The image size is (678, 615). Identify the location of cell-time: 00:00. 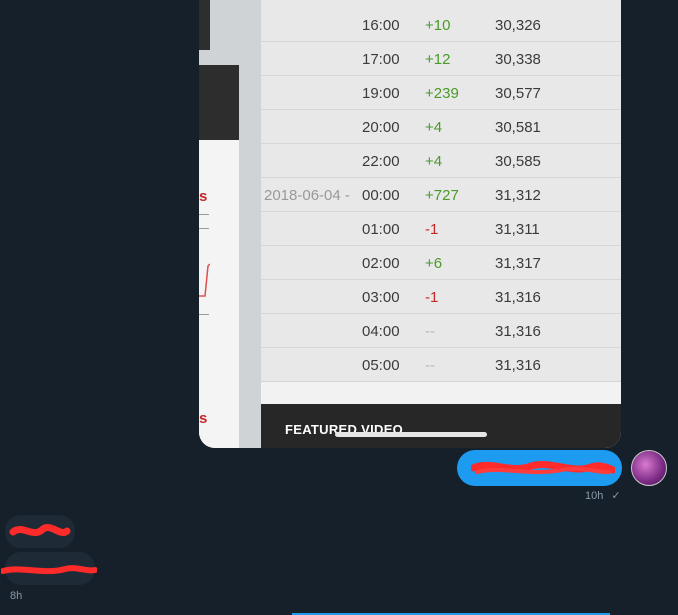
(381, 195).